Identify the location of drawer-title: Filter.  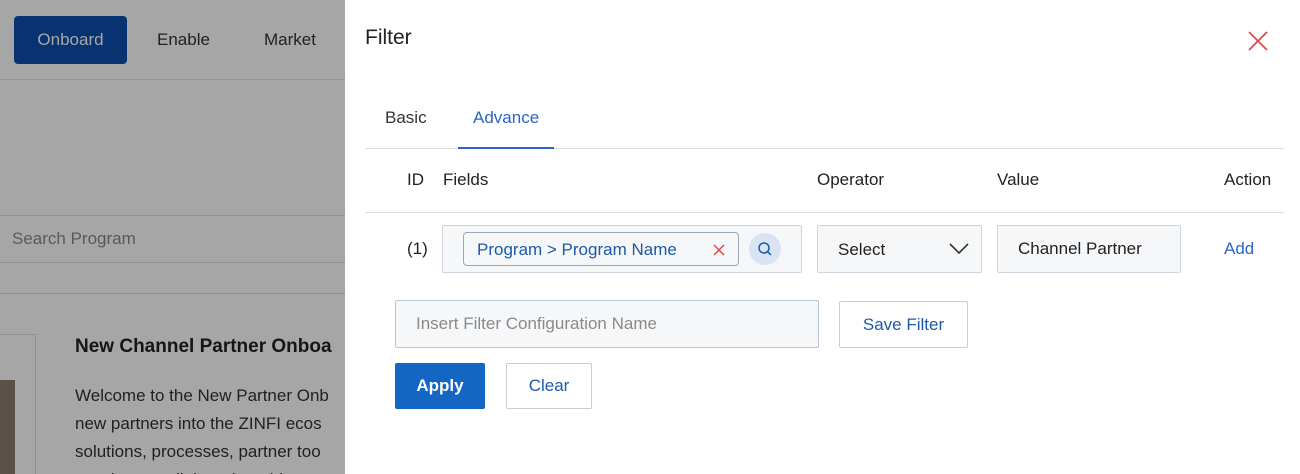
(388, 37).